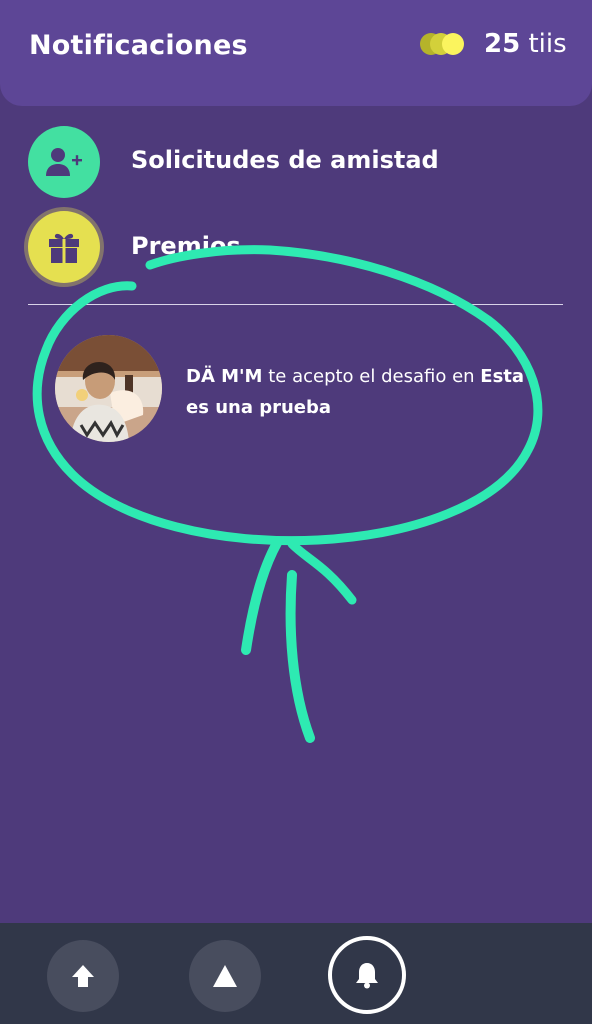  What do you see at coordinates (367, 975) in the screenshot?
I see `bell-icon` at bounding box center [367, 975].